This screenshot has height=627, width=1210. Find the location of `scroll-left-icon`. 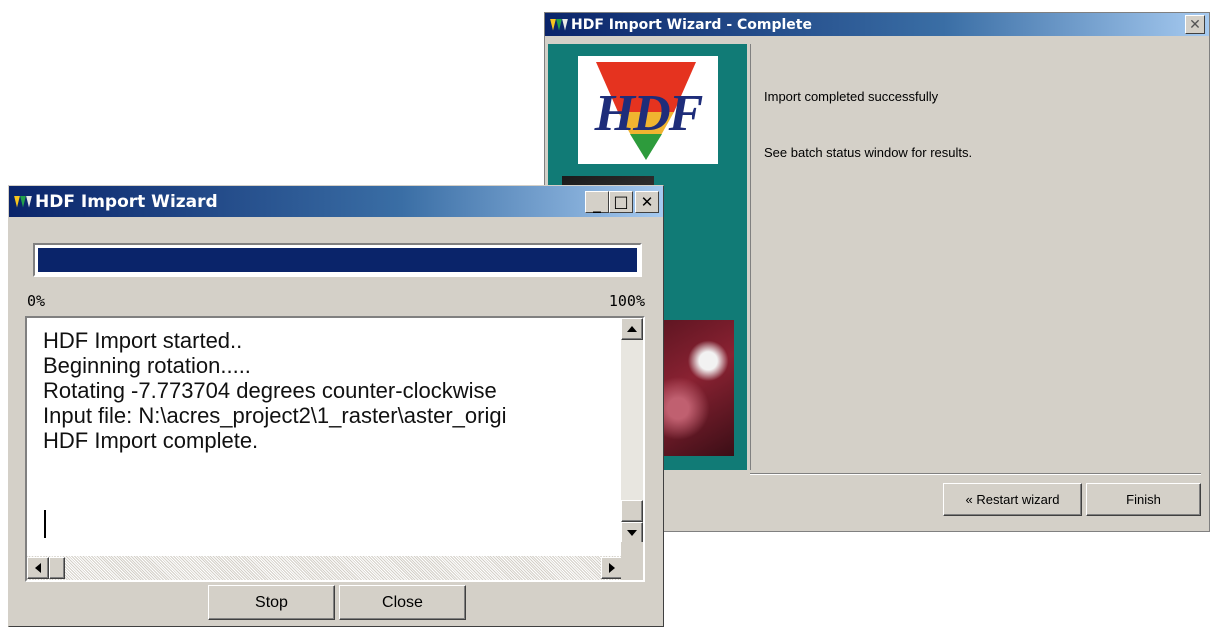

scroll-left-icon is located at coordinates (38, 568).